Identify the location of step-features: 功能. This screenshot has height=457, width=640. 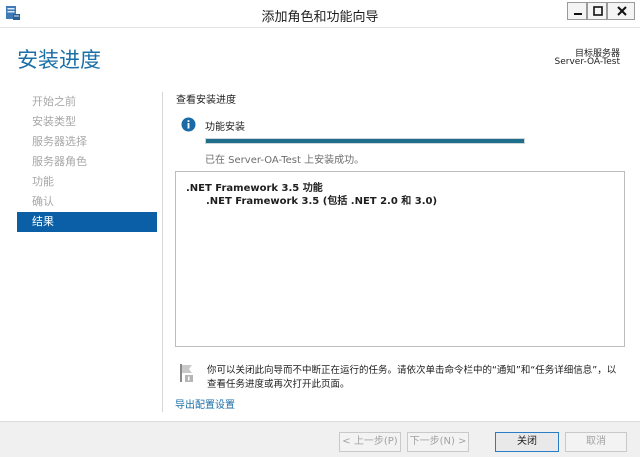
(43, 181).